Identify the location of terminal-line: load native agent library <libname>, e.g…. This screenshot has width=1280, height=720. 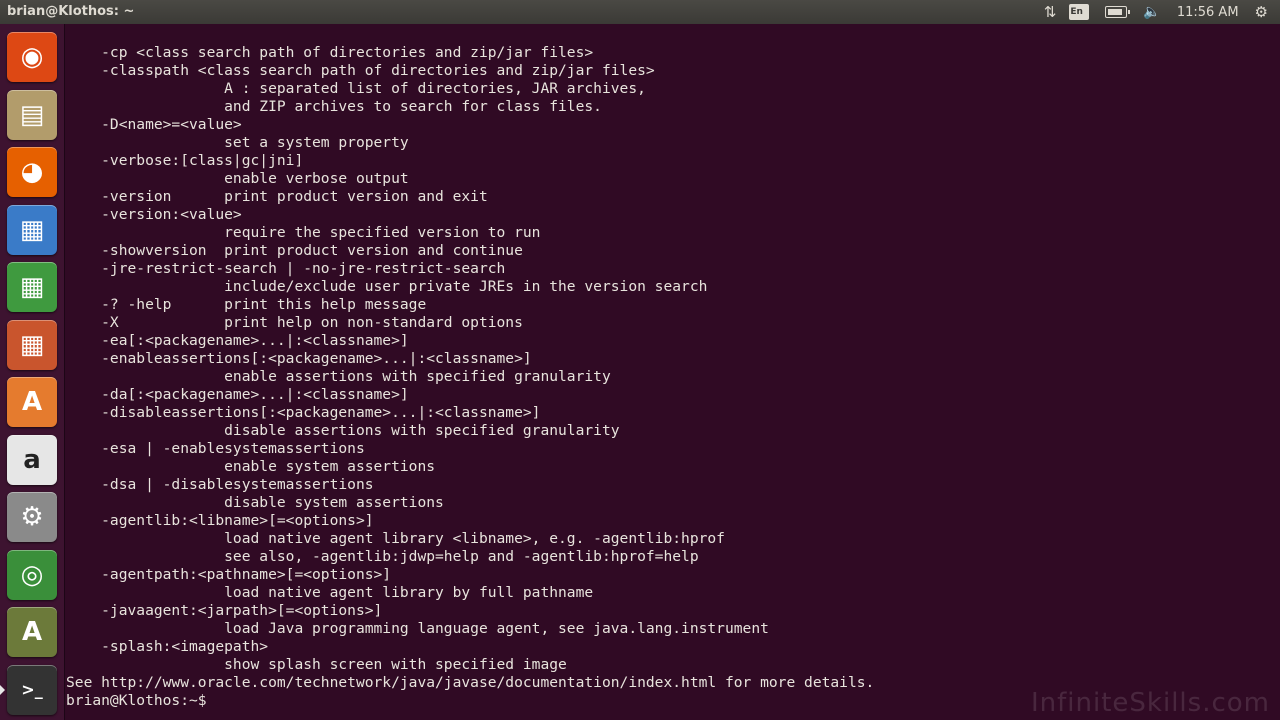
(395, 538).